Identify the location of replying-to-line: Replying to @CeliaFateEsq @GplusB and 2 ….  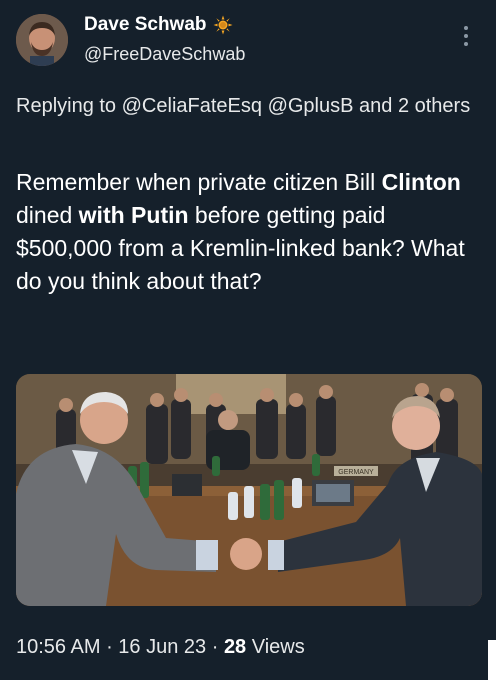
(251, 106).